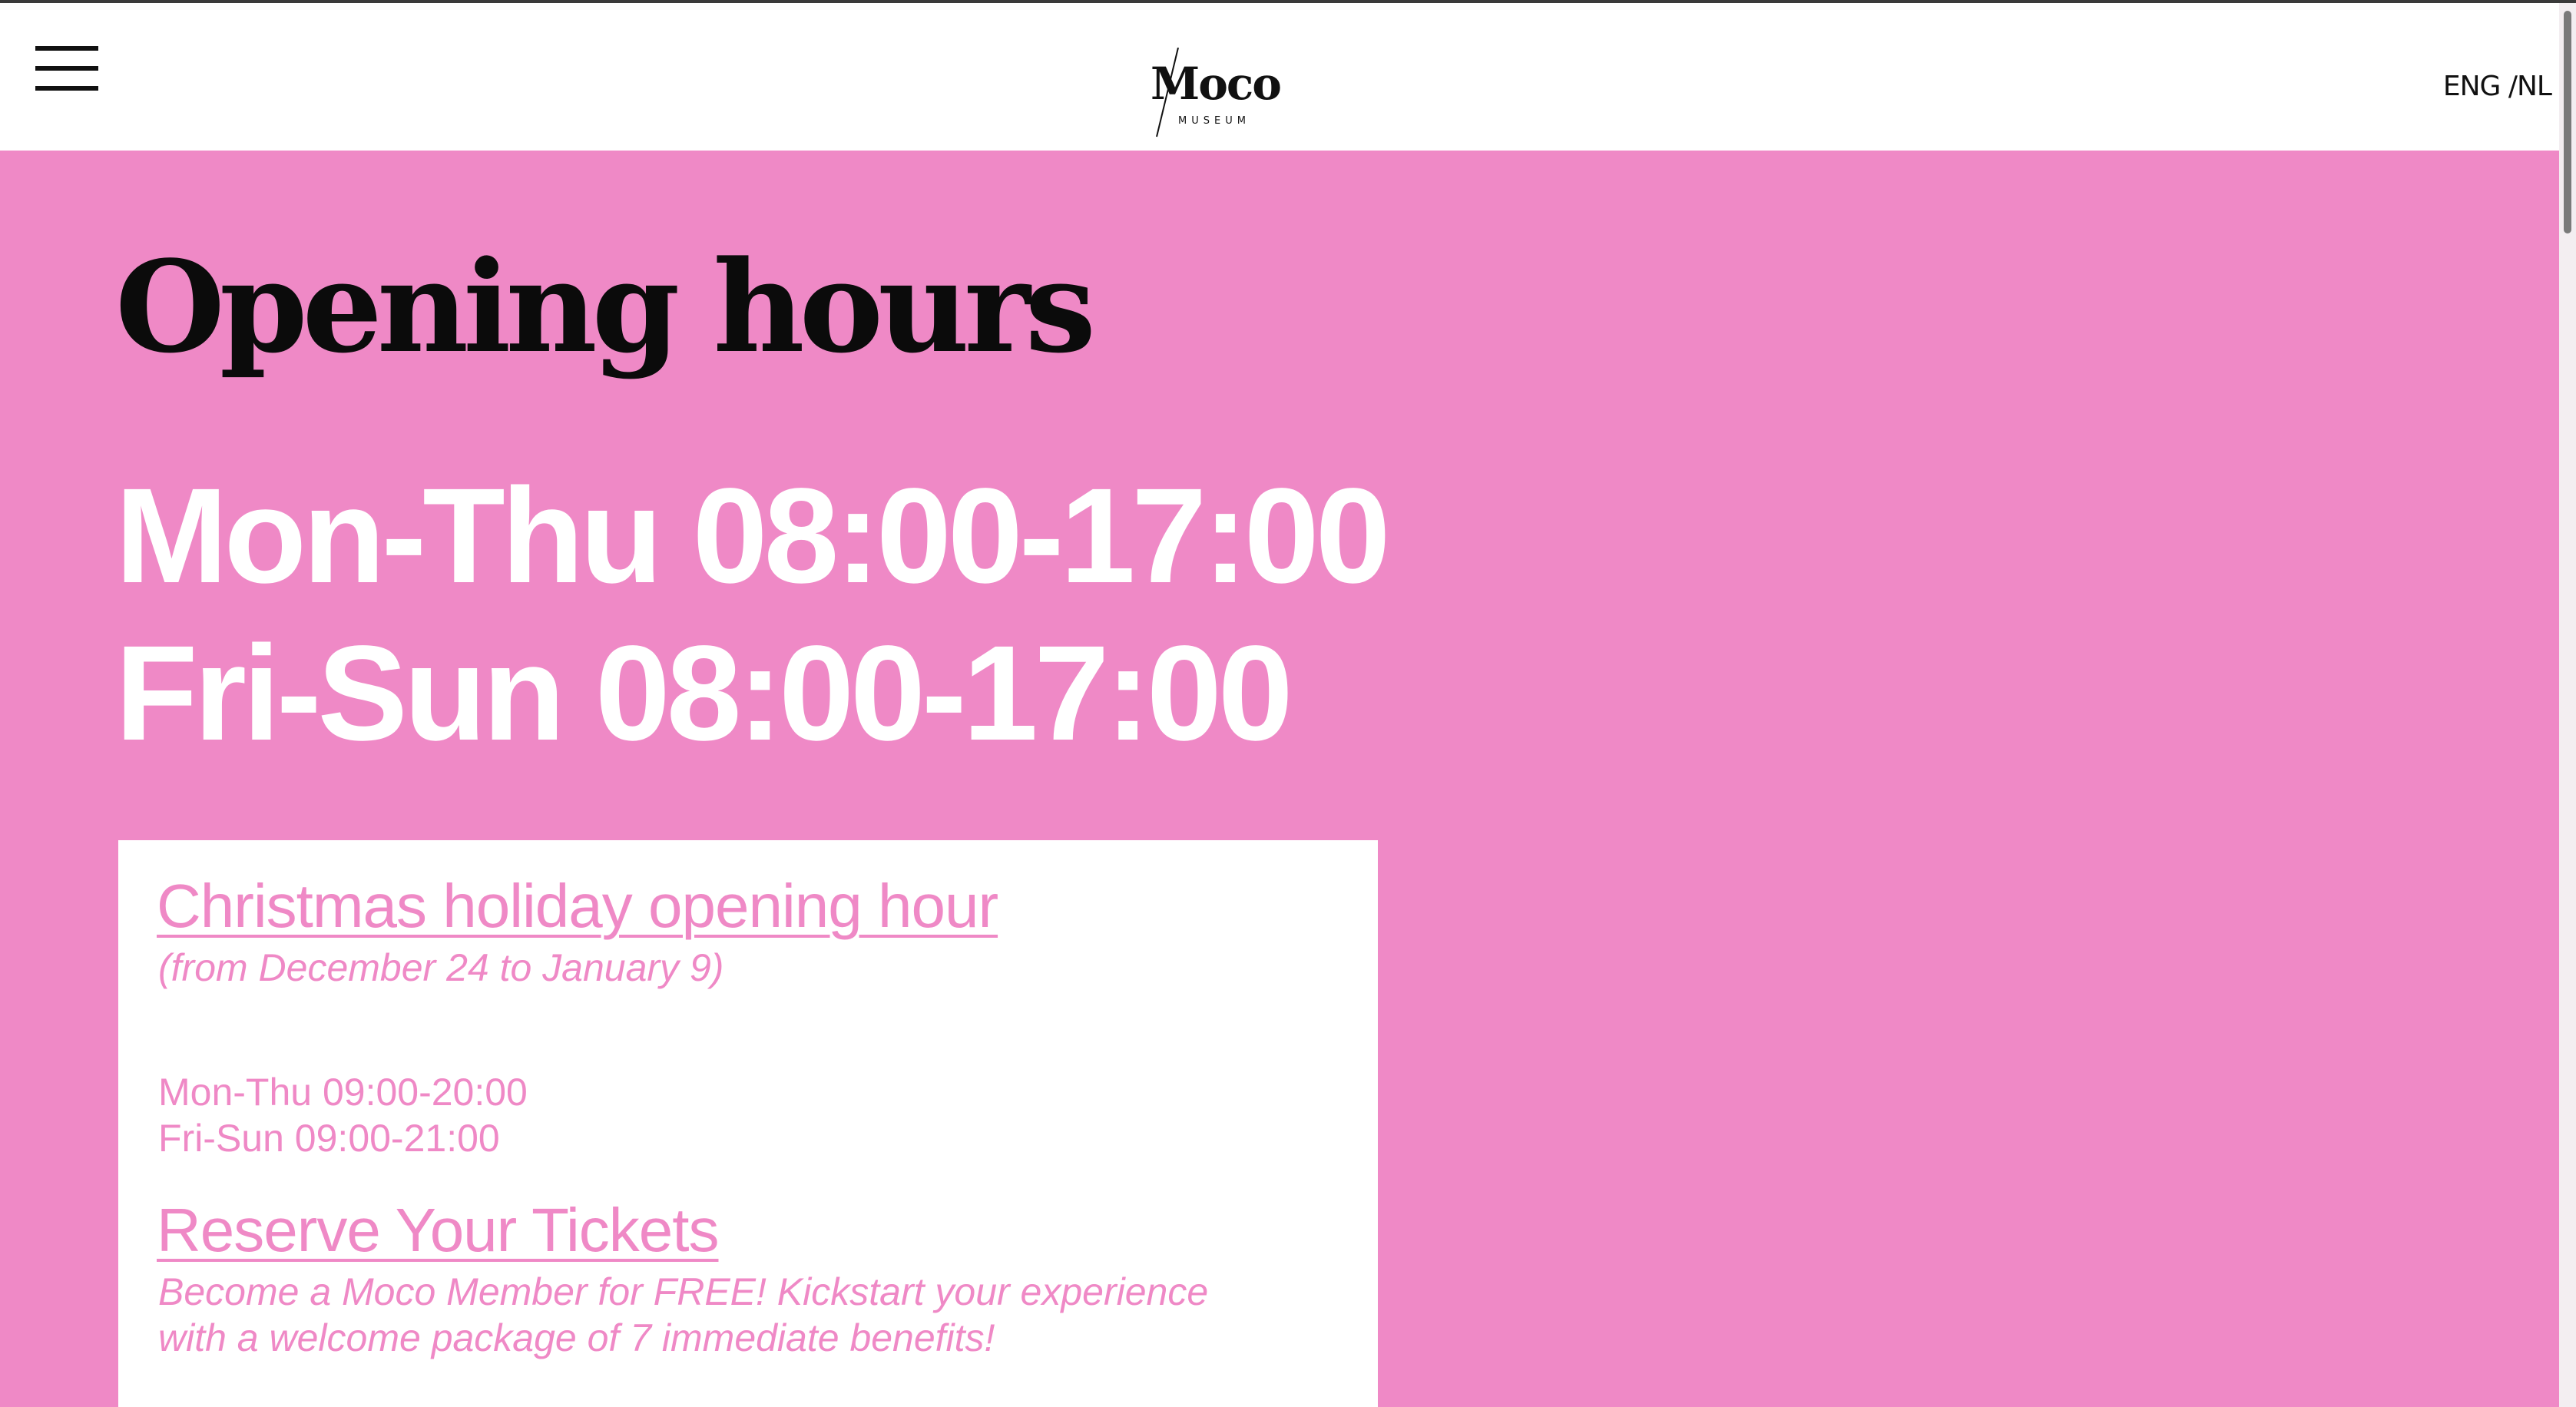  What do you see at coordinates (2567, 705) in the screenshot?
I see `page-scrollbar` at bounding box center [2567, 705].